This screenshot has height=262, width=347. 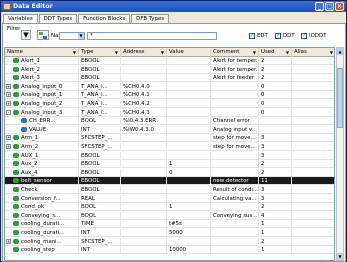 I want to click on tab-ddt-types: DDT Types, so click(x=58, y=18).